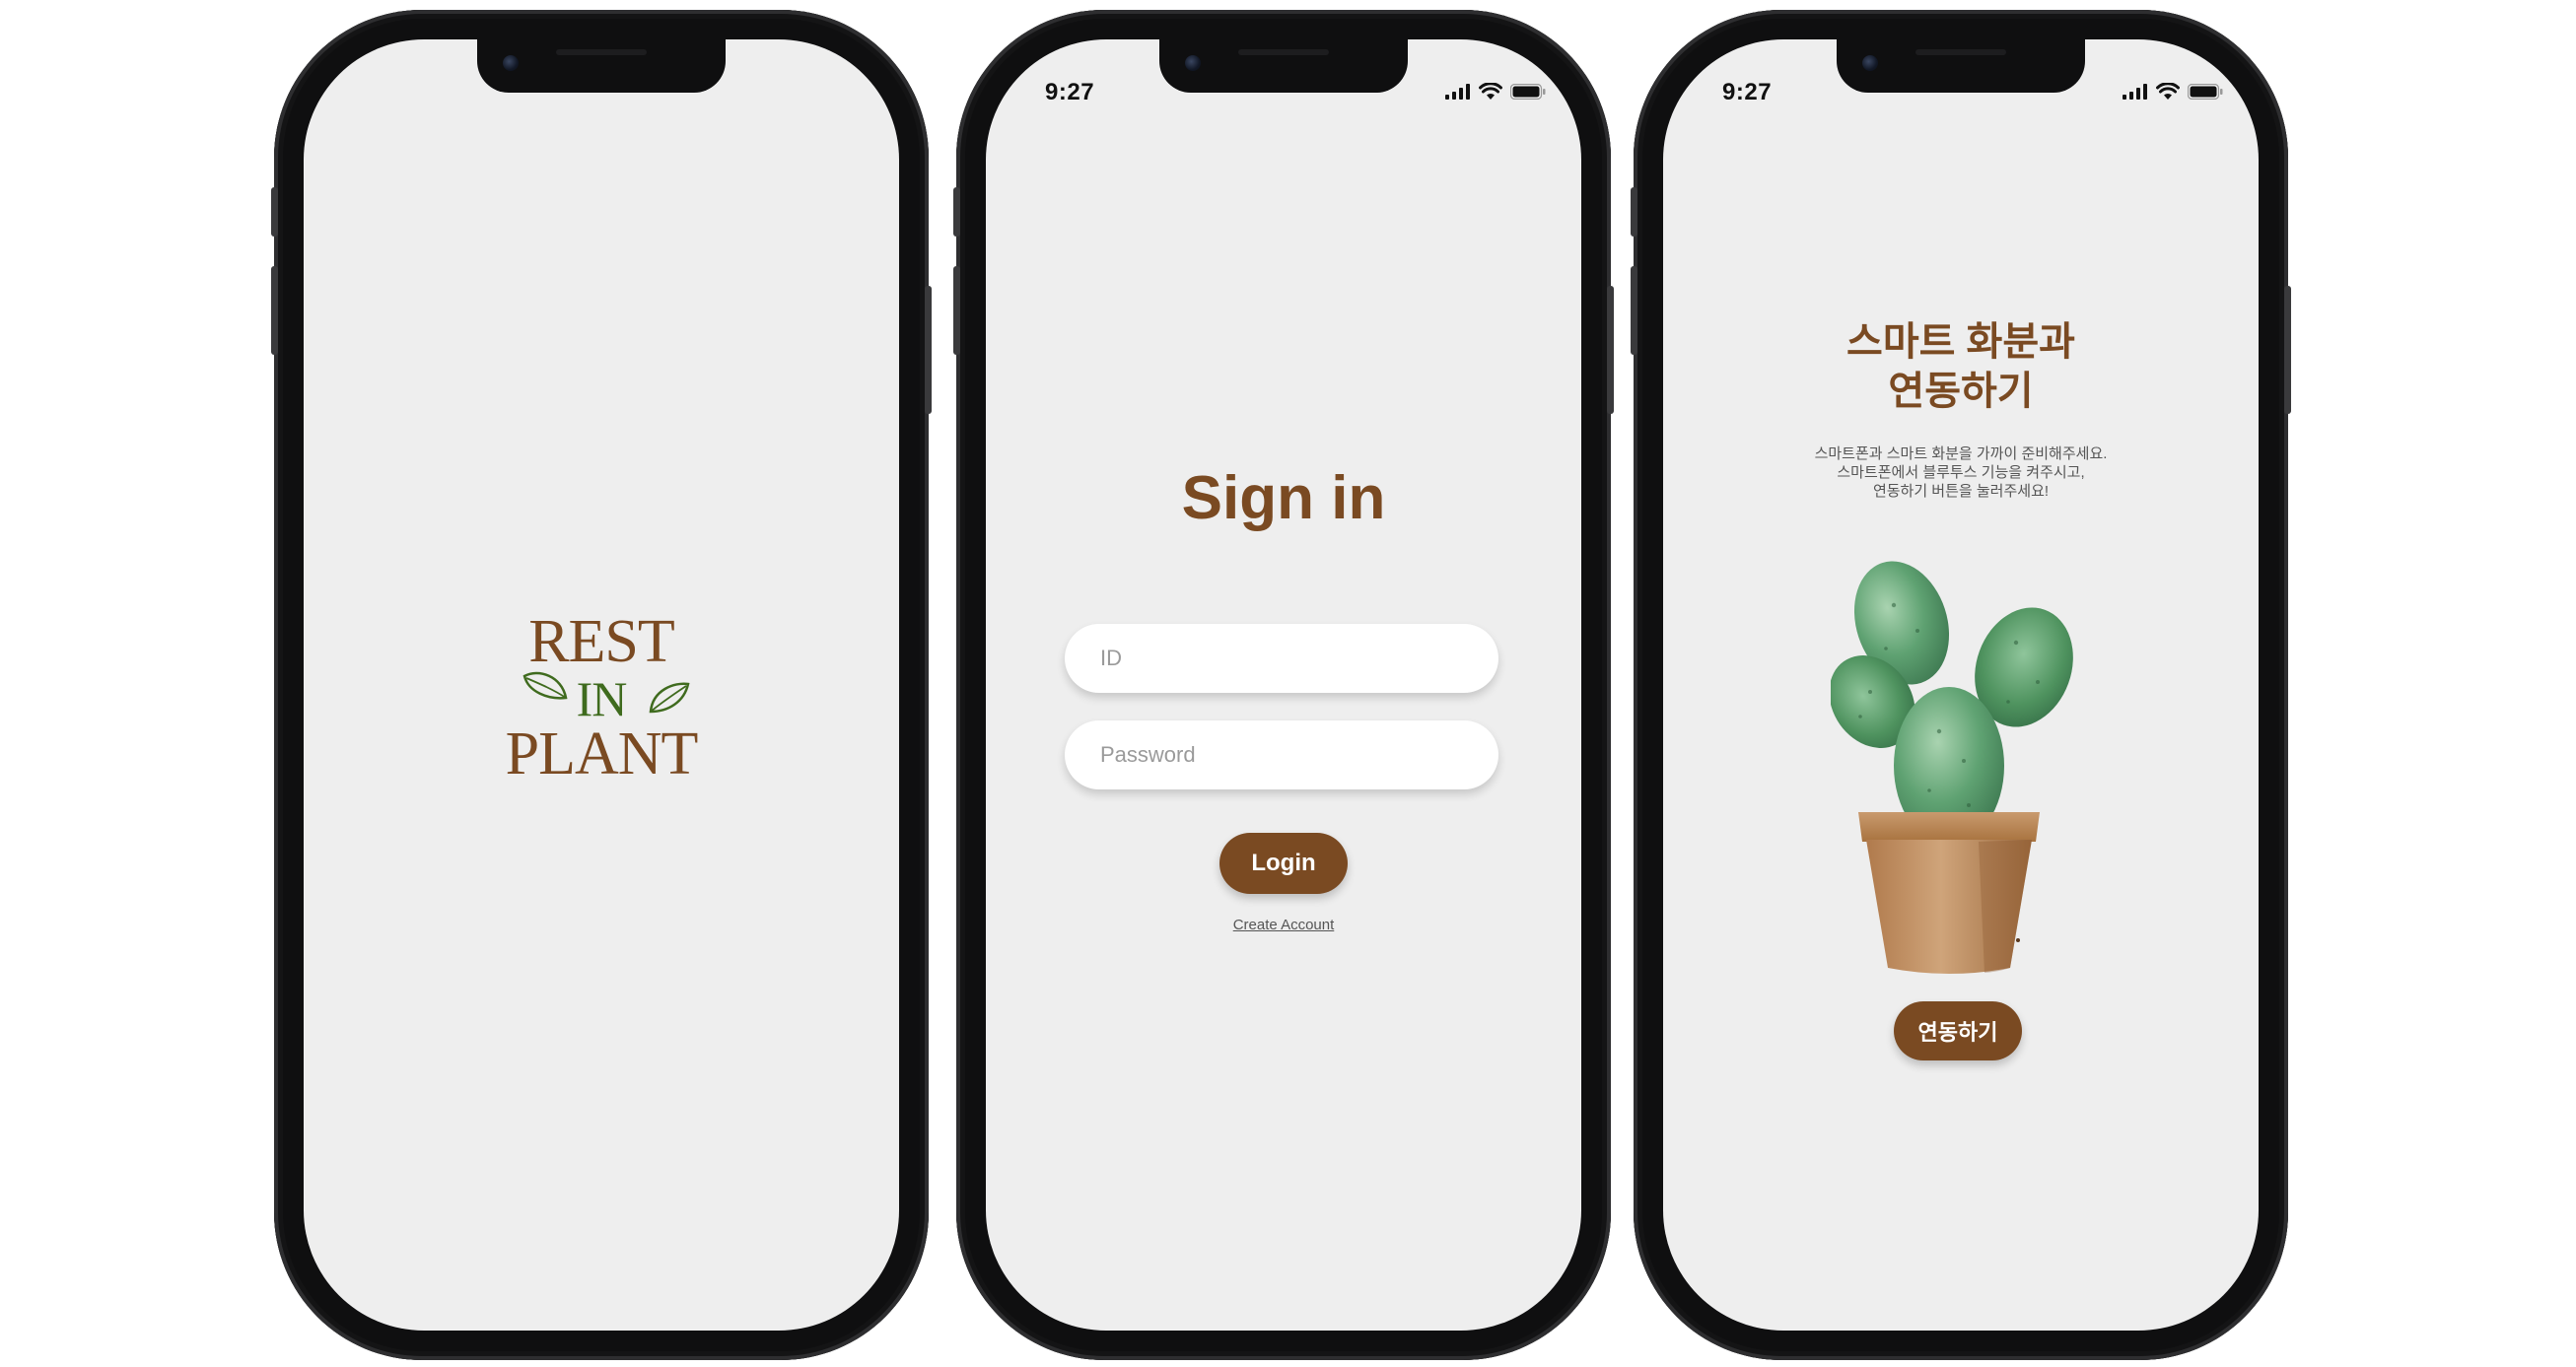  What do you see at coordinates (1952, 767) in the screenshot?
I see `cactus-pot-illustration` at bounding box center [1952, 767].